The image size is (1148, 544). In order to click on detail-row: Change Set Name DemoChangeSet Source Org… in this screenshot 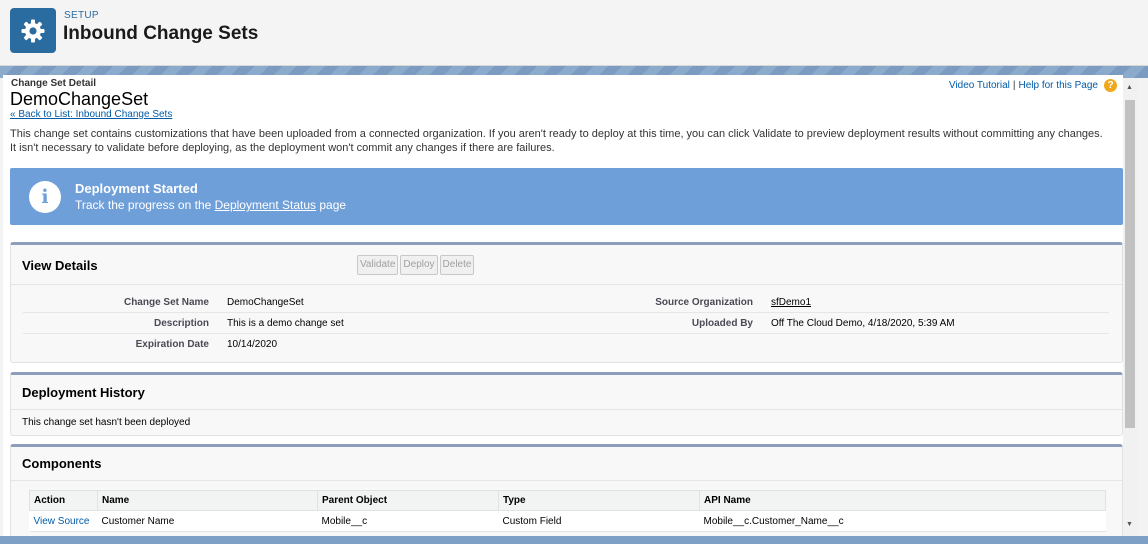, I will do `click(566, 302)`.